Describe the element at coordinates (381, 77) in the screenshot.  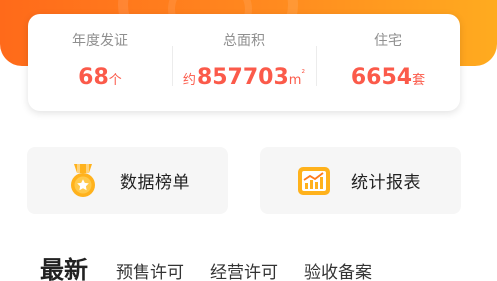
I see `stat-number: 6654` at that location.